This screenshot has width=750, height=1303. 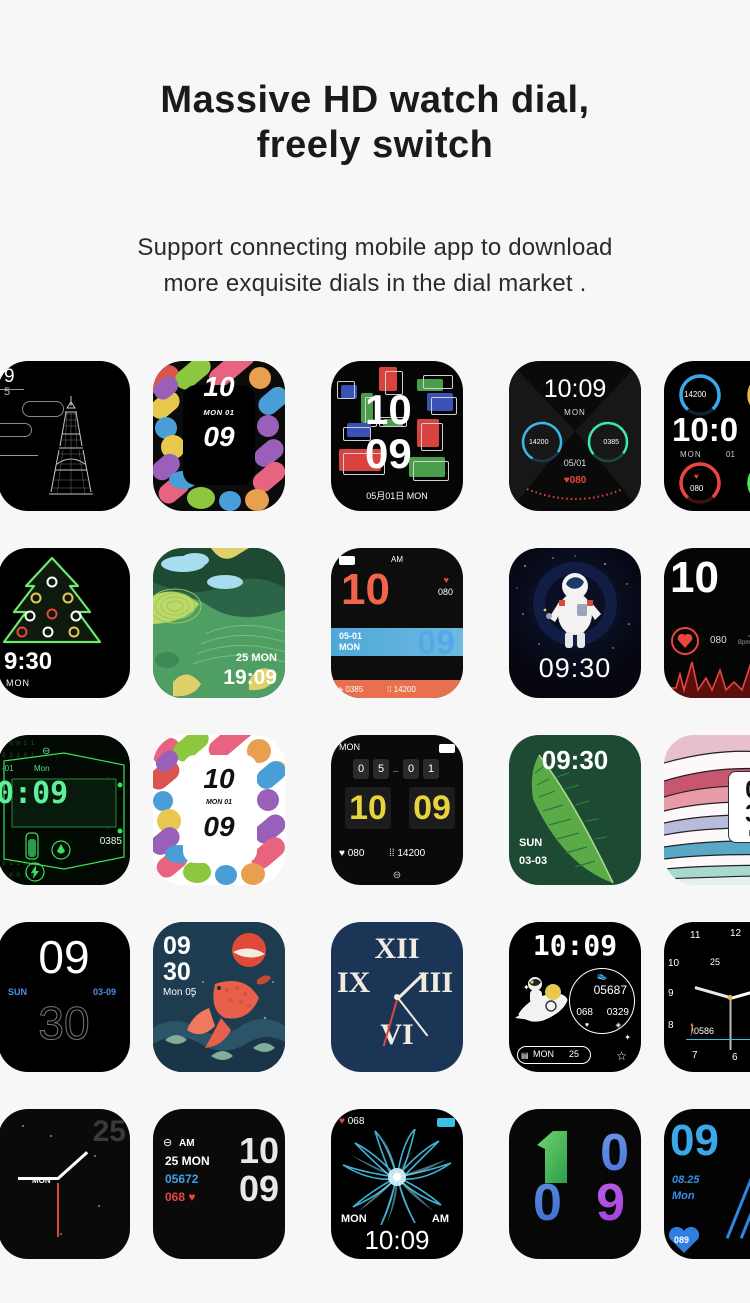 I want to click on dial-minute: 09, so click(x=219, y=826).